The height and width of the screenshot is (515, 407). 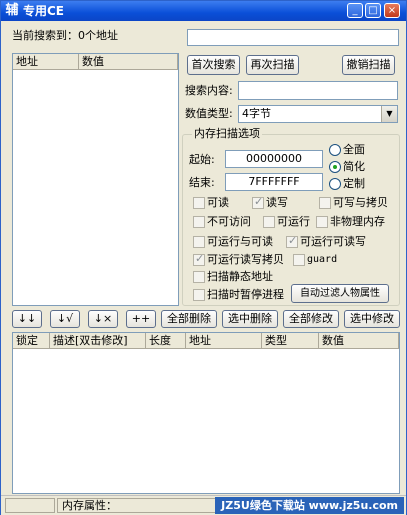 I want to click on table-col-type: 类型, so click(x=290, y=341).